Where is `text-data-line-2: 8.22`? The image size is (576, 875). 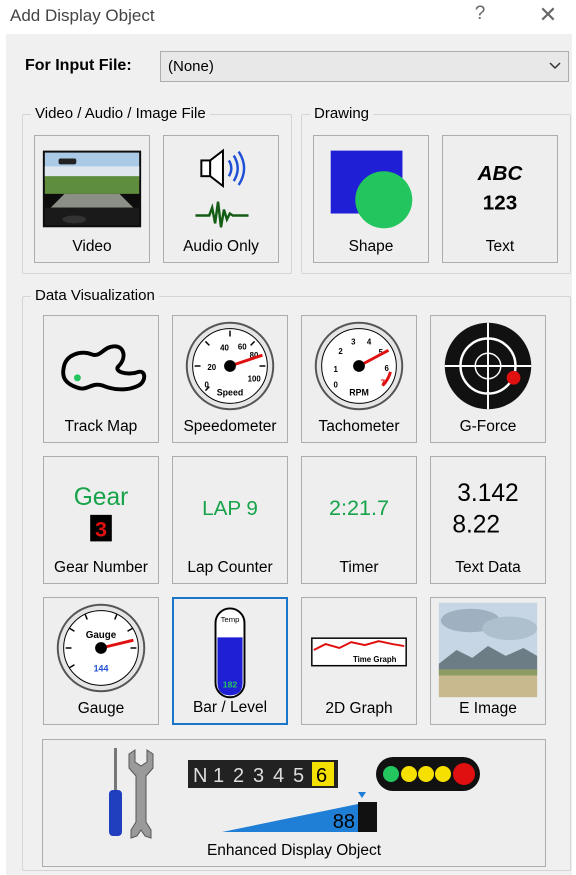
text-data-line-2: 8.22 is located at coordinates (476, 525).